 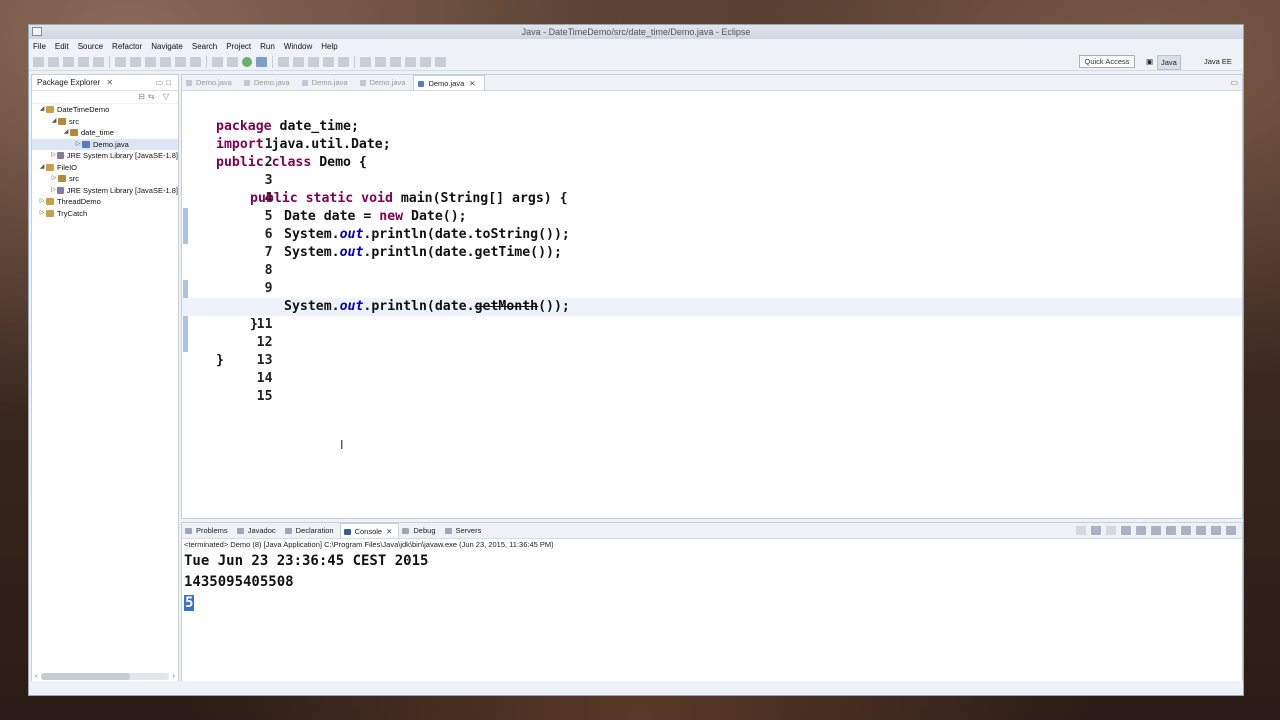 What do you see at coordinates (105, 168) in the screenshot?
I see `tree-item: ◢ FileIO` at bounding box center [105, 168].